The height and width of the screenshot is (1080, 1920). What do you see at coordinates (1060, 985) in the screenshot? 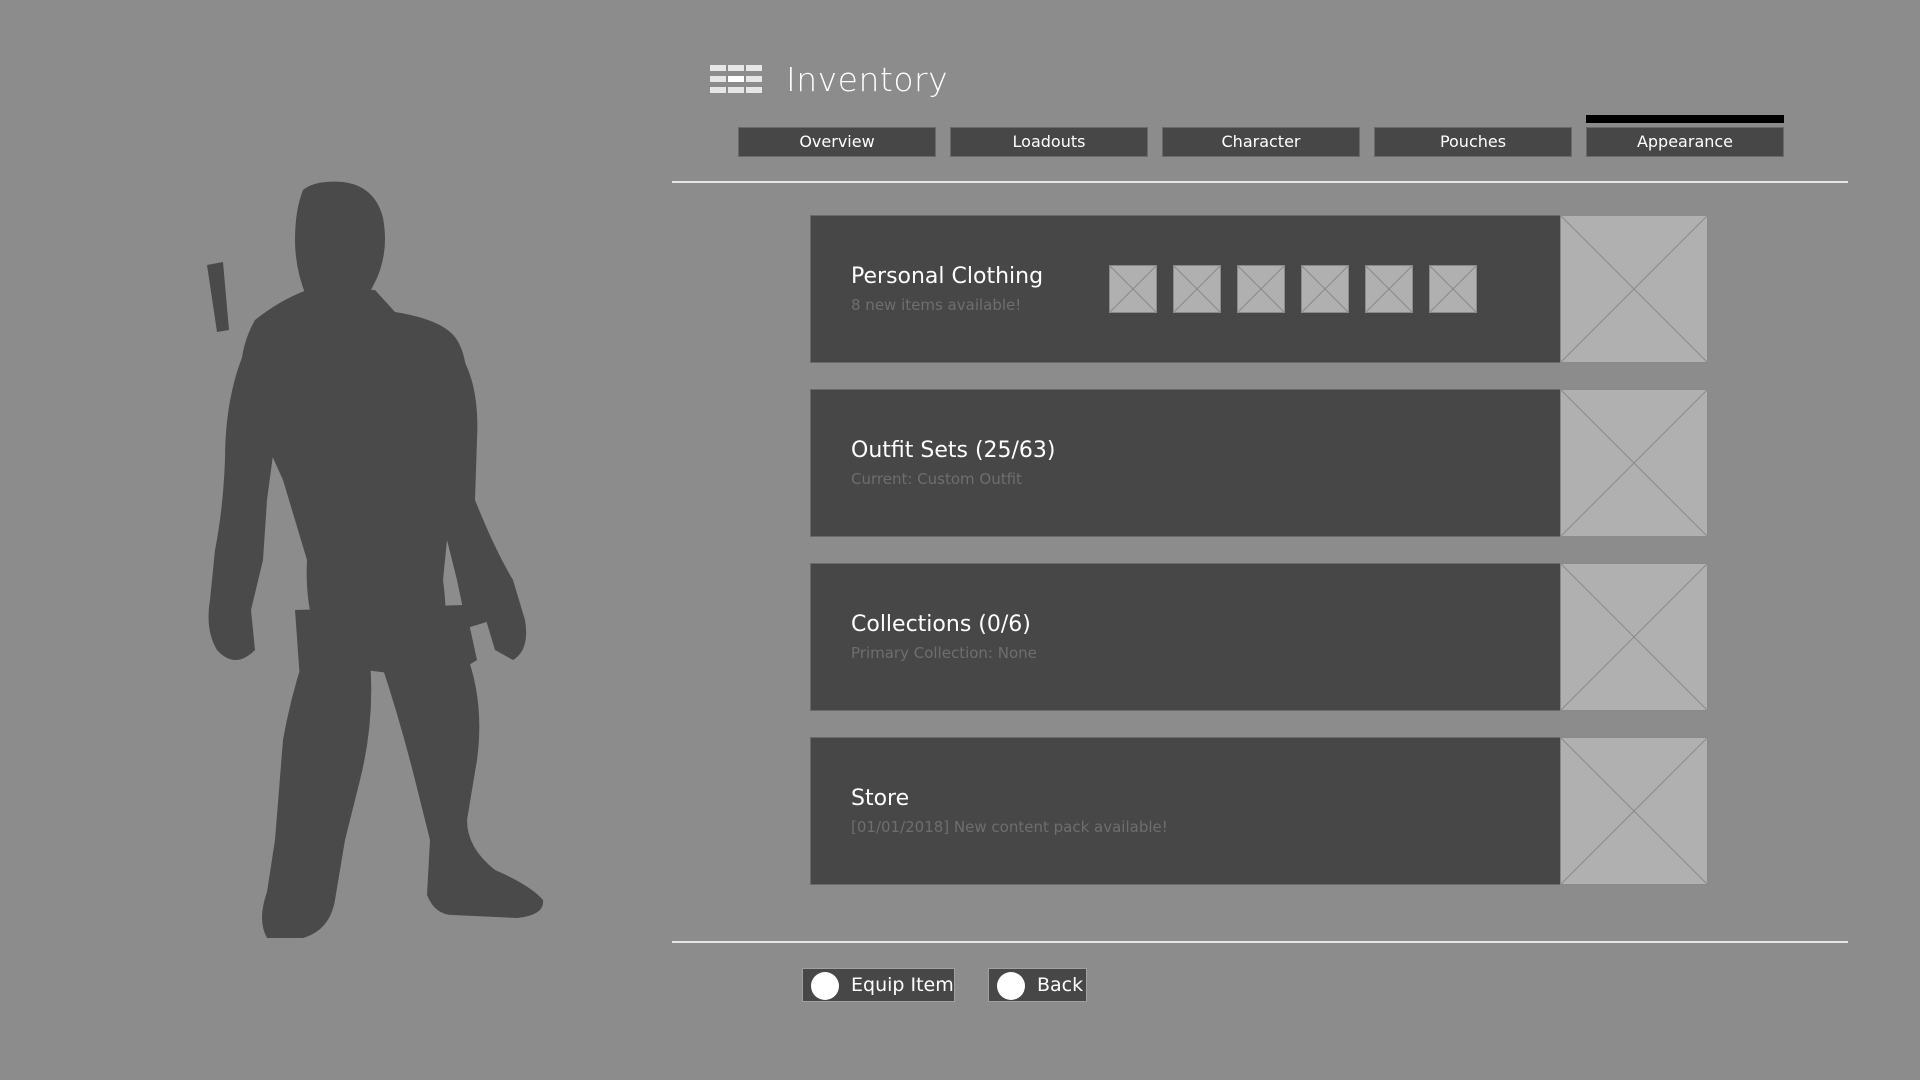
I see `back-label: Back` at bounding box center [1060, 985].